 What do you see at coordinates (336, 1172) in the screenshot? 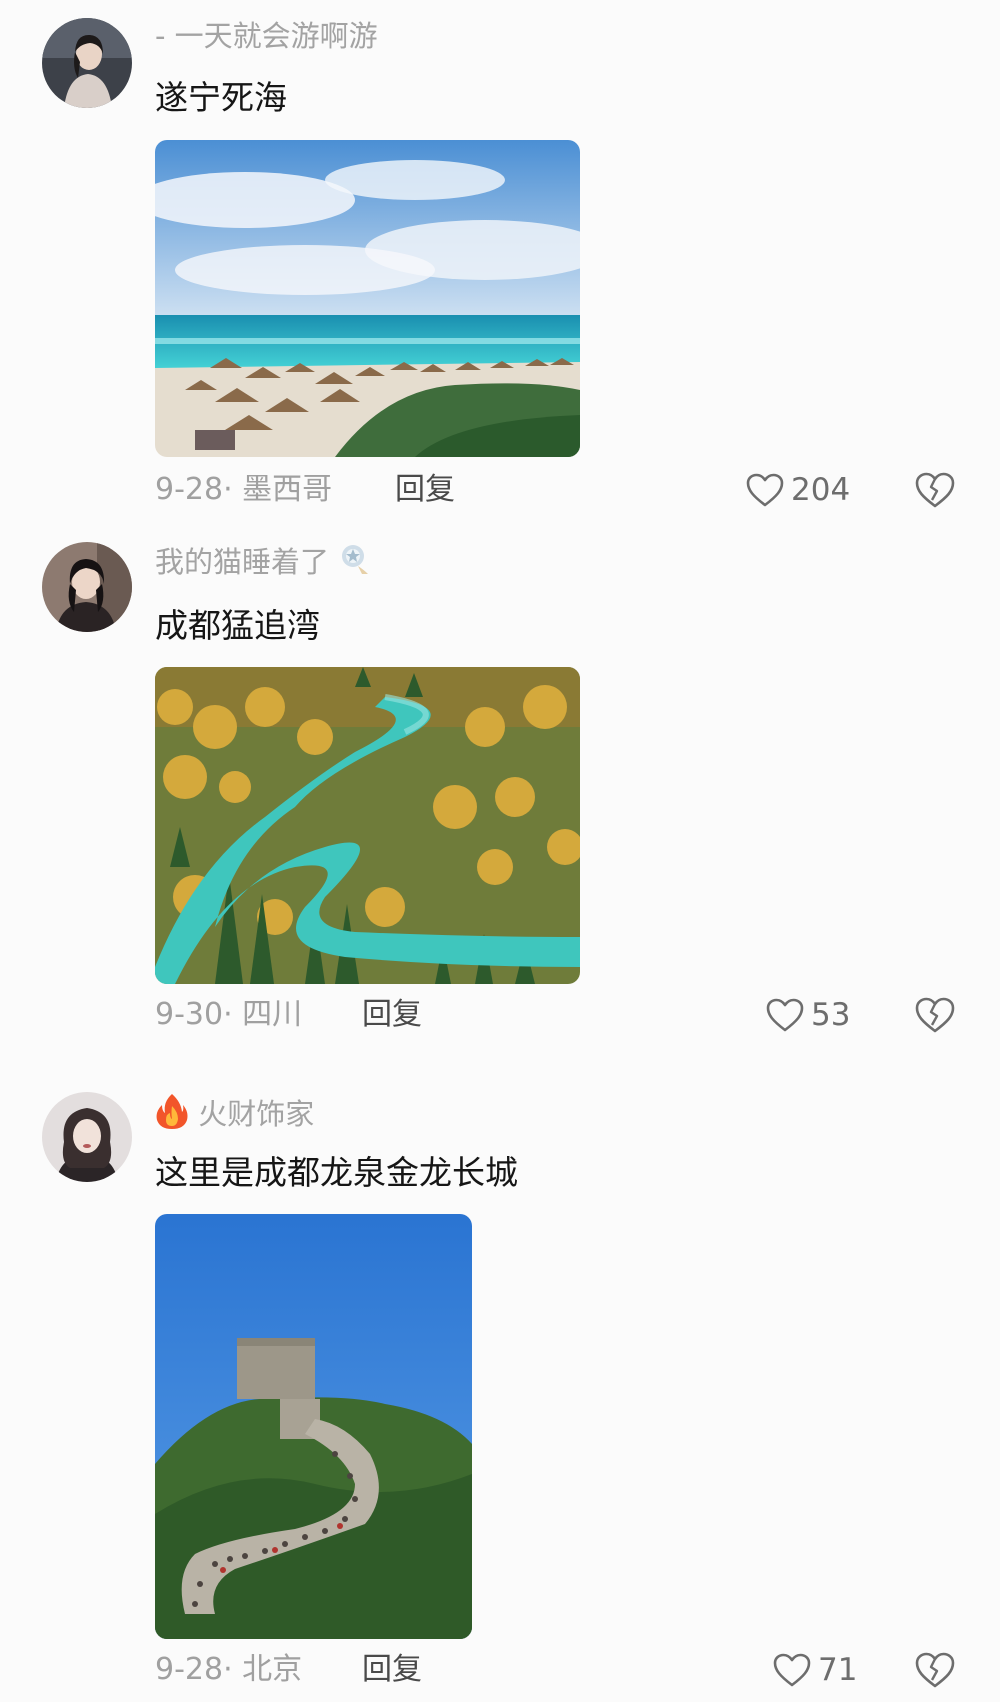
I see `comment-text: 这里是成都龙泉金龙长城` at bounding box center [336, 1172].